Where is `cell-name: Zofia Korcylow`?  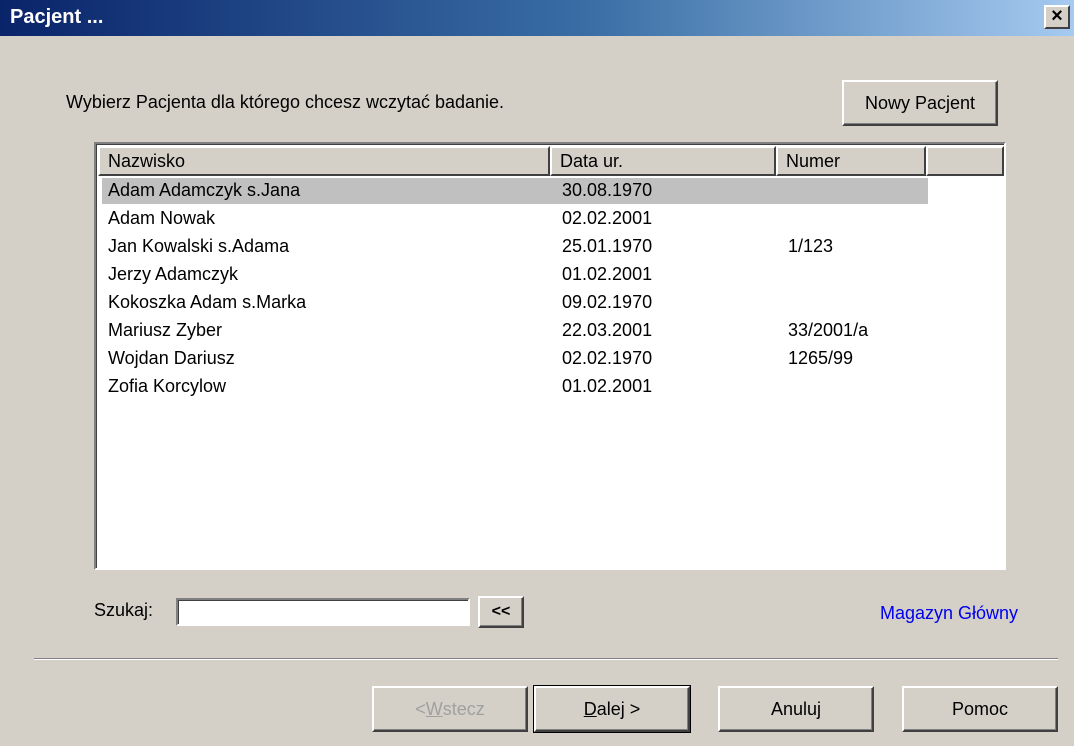 cell-name: Zofia Korcylow is located at coordinates (167, 386).